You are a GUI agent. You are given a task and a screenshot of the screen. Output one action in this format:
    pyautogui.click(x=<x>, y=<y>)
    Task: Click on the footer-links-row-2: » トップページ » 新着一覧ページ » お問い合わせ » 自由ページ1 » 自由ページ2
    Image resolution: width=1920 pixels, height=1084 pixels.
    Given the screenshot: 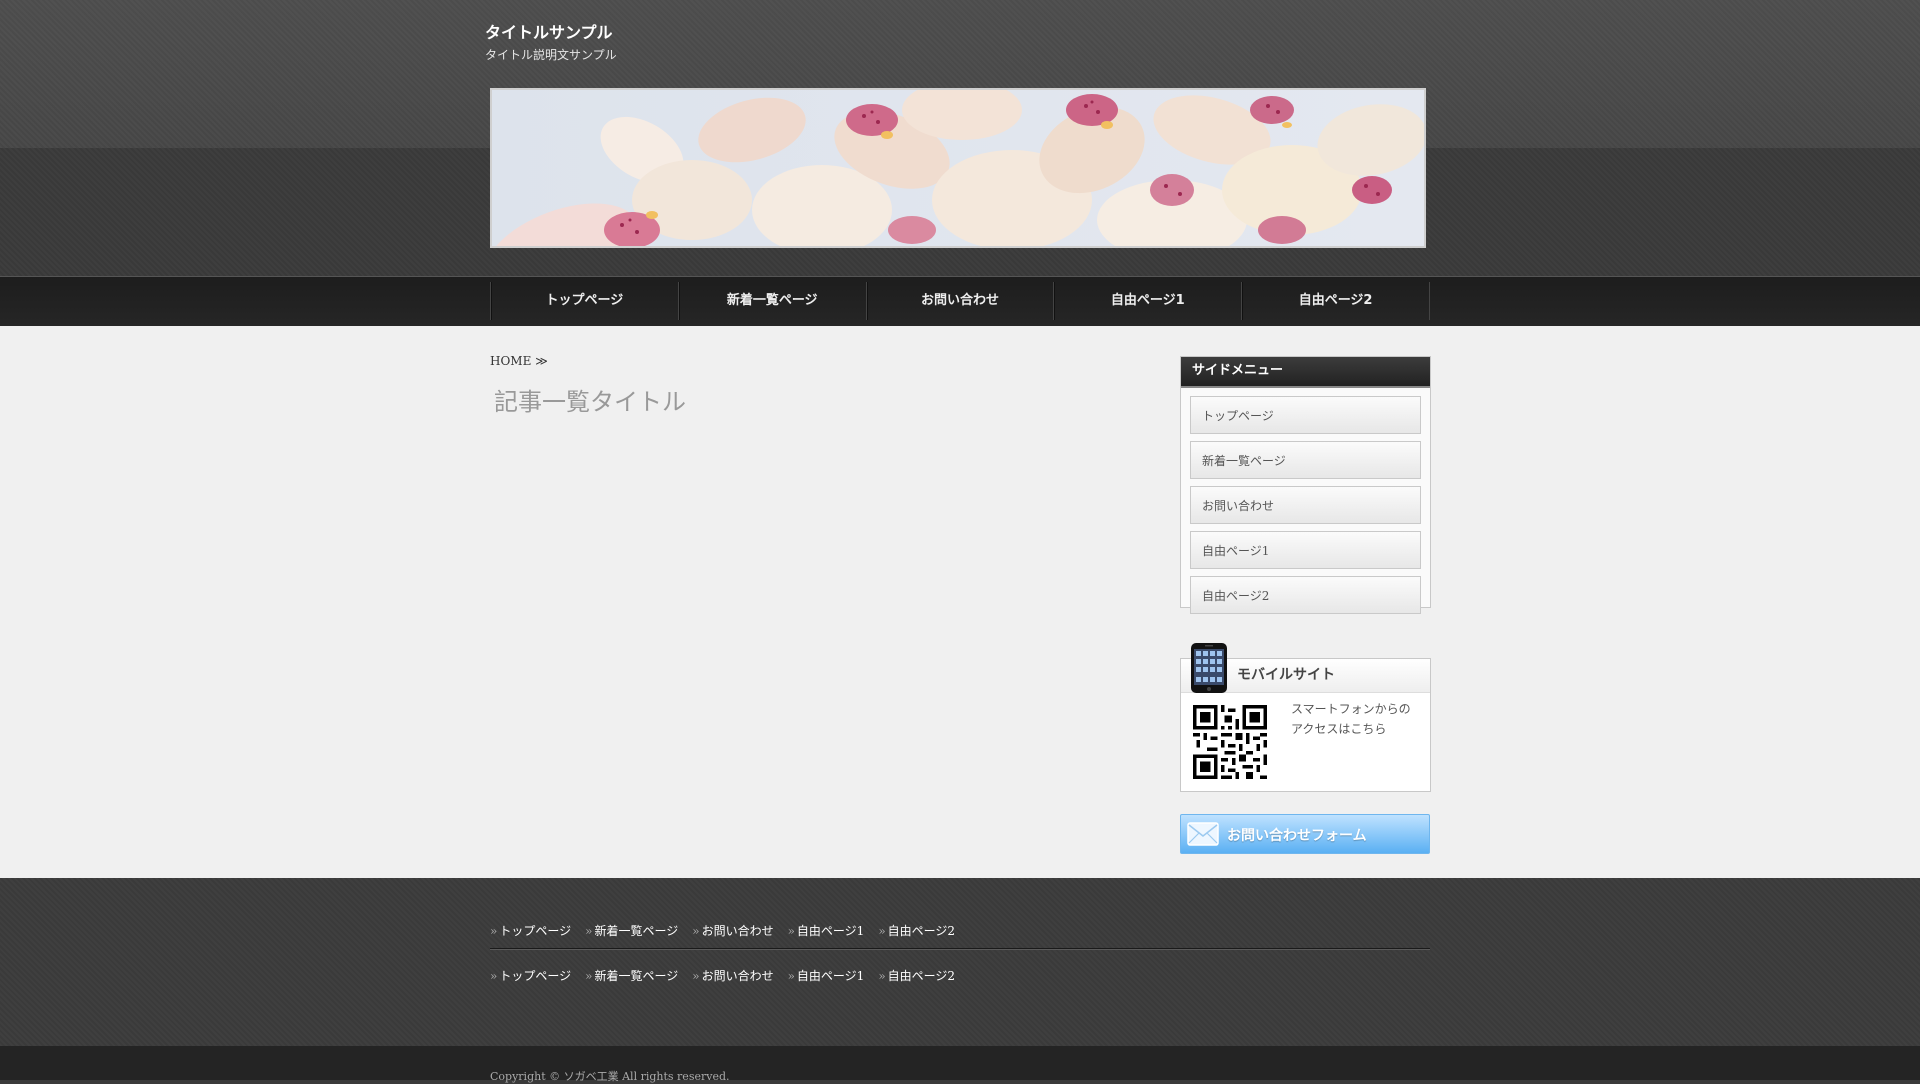 What is the action you would take?
    pyautogui.click(x=729, y=975)
    